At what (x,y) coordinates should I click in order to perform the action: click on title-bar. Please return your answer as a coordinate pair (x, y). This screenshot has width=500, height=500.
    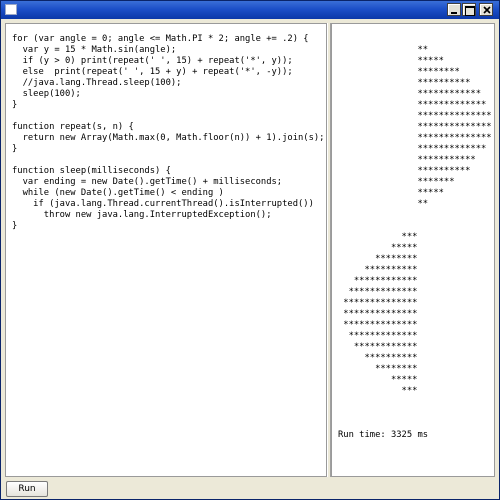
    Looking at the image, I should click on (250, 10).